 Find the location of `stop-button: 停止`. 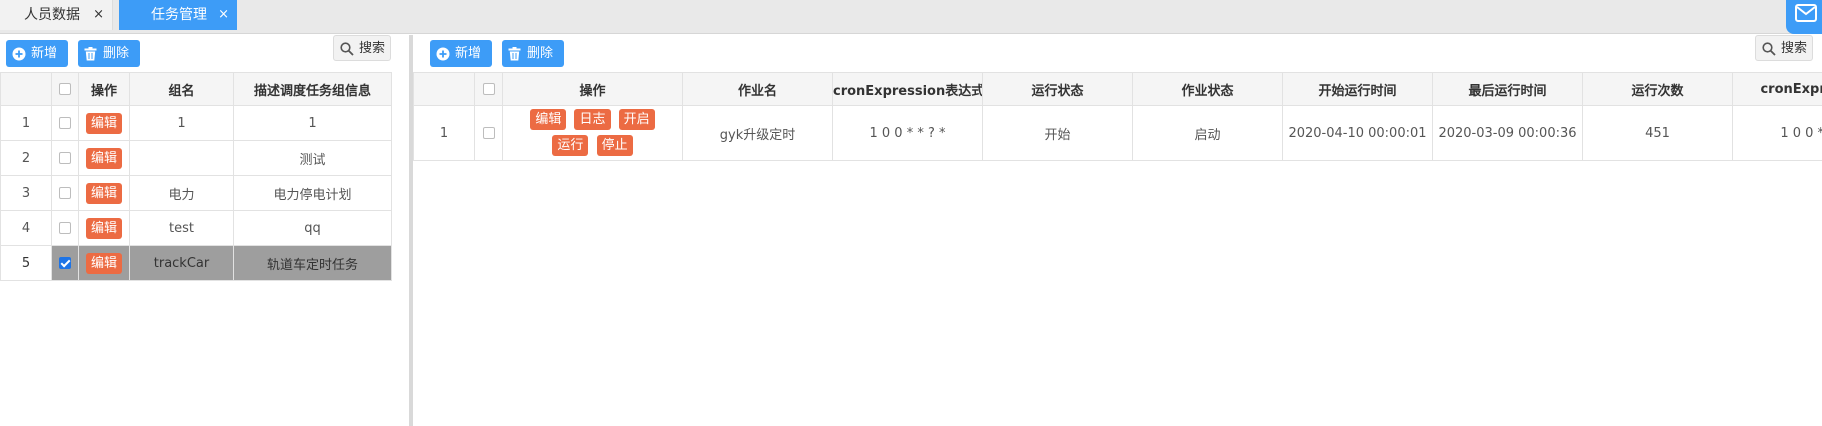

stop-button: 停止 is located at coordinates (614, 145).